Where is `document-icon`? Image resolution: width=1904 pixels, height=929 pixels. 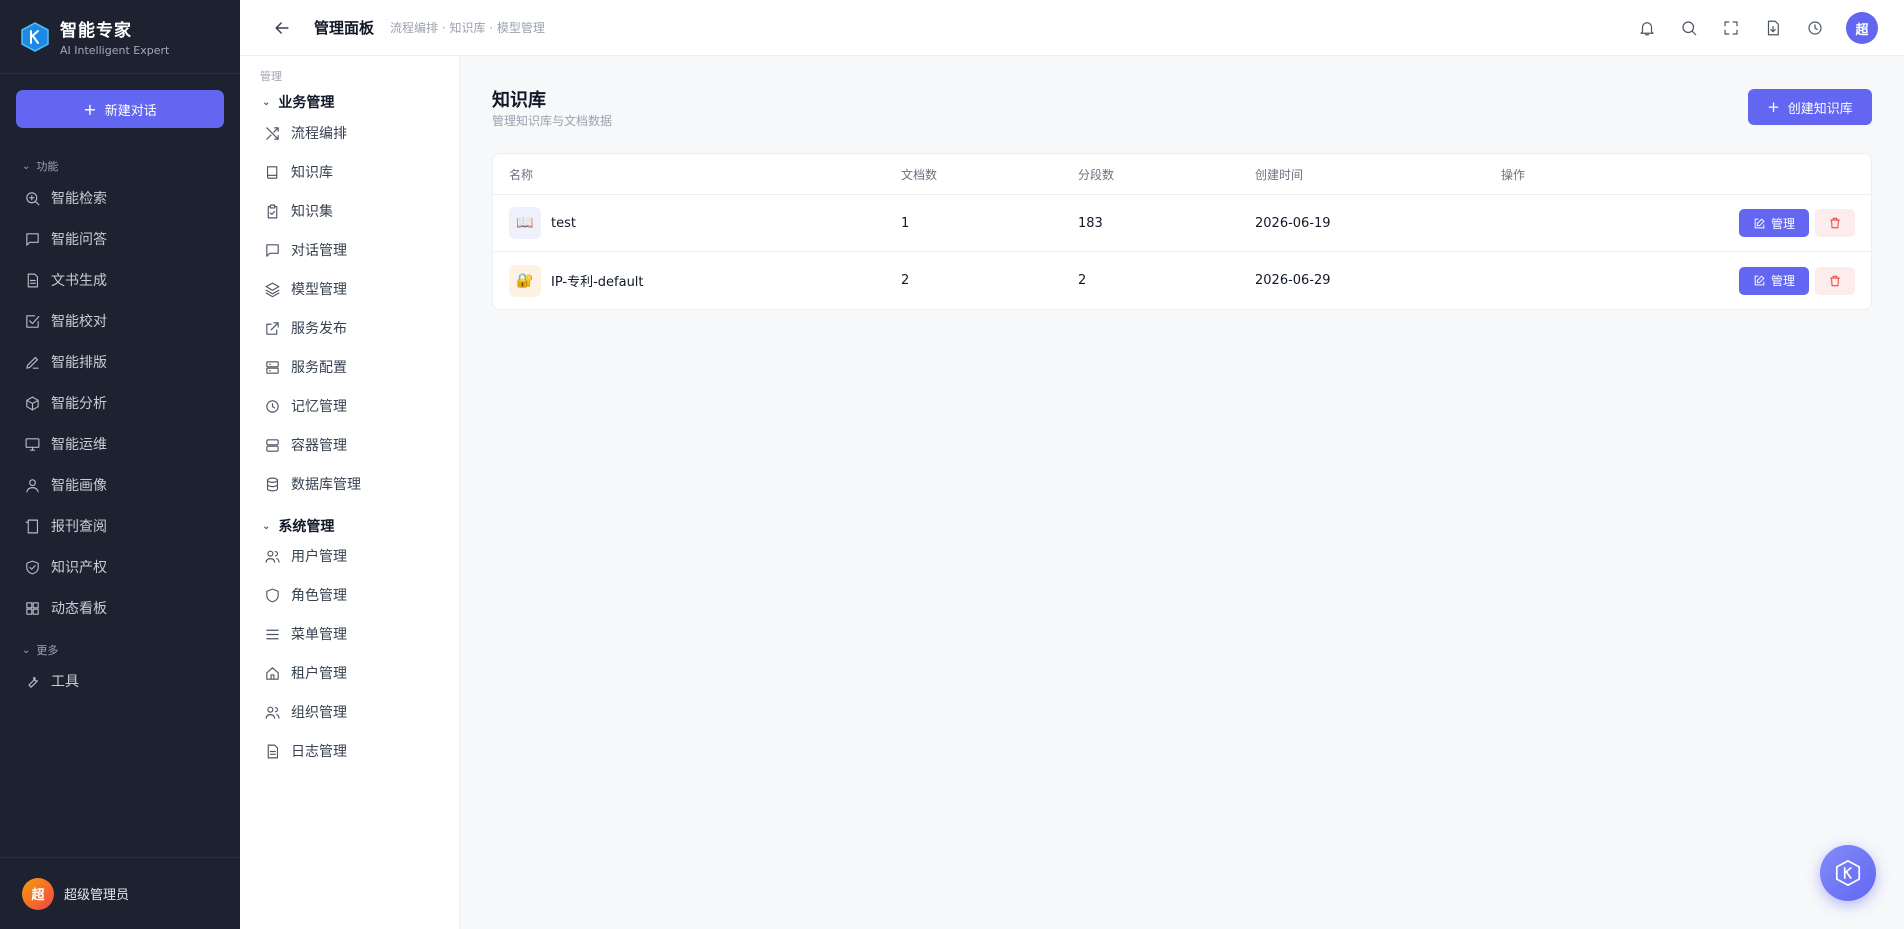
document-icon is located at coordinates (33, 280).